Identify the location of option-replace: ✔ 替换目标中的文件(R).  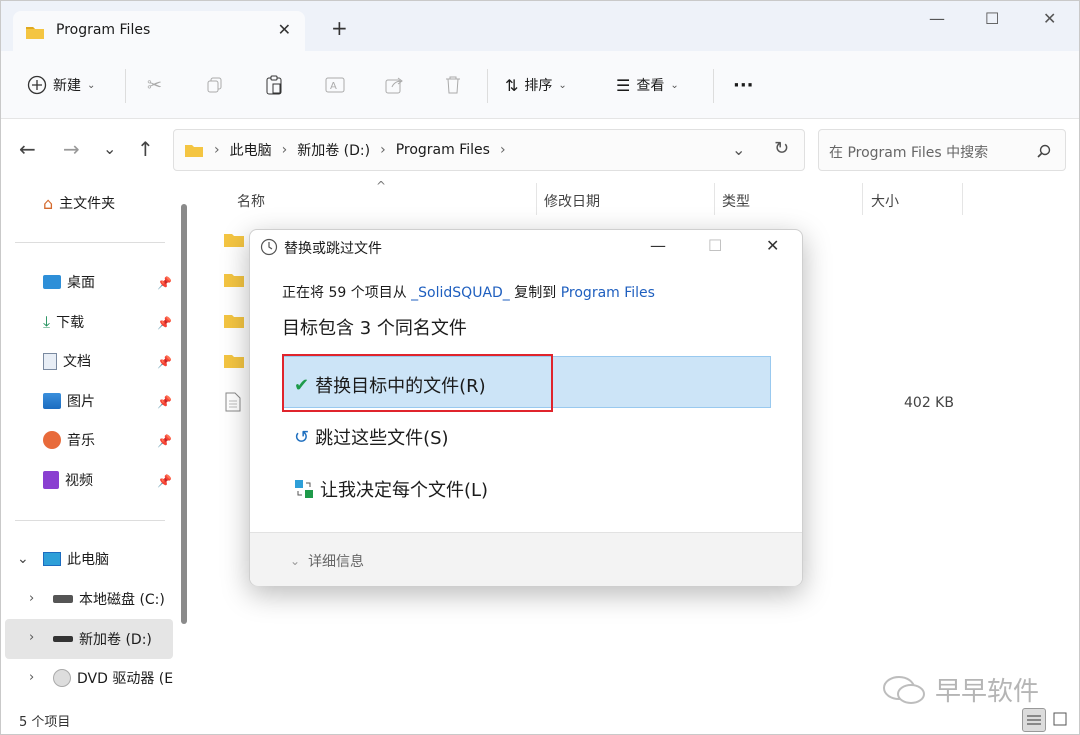
(390, 385).